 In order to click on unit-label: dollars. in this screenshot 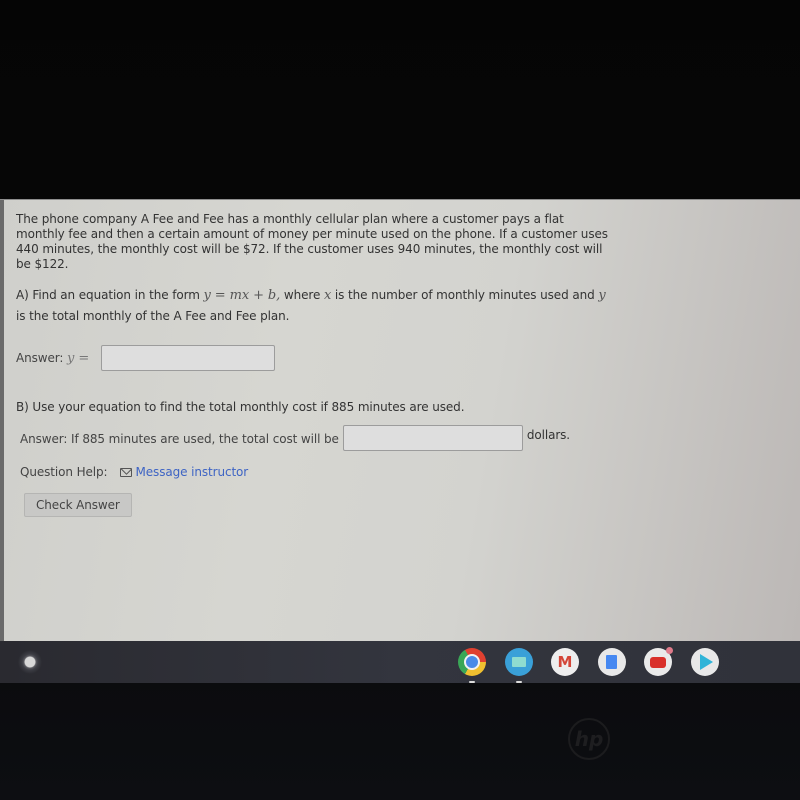, I will do `click(548, 435)`.